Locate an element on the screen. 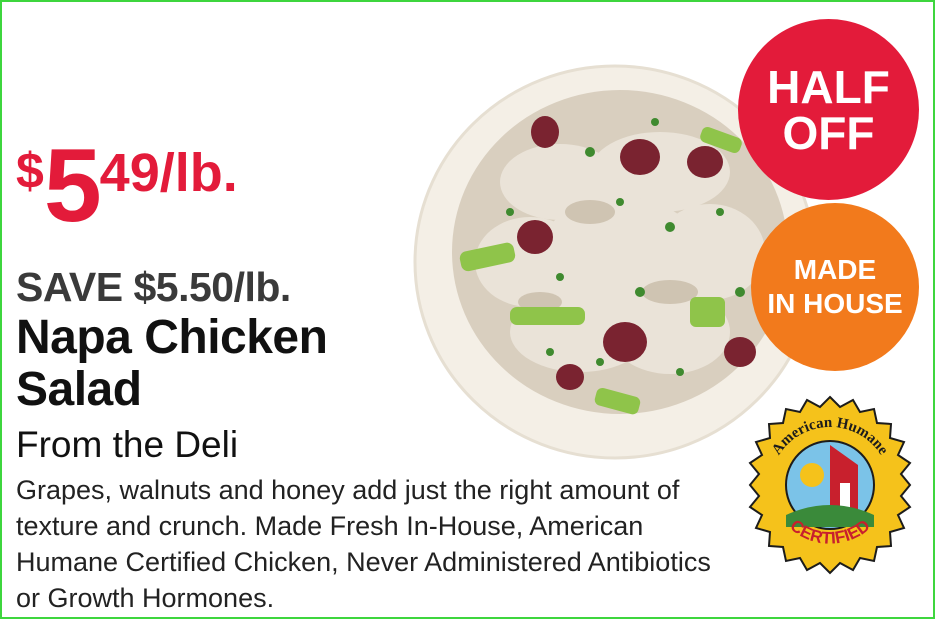 This screenshot has width=935, height=619. half-off-line2: OFF is located at coordinates (828, 132).